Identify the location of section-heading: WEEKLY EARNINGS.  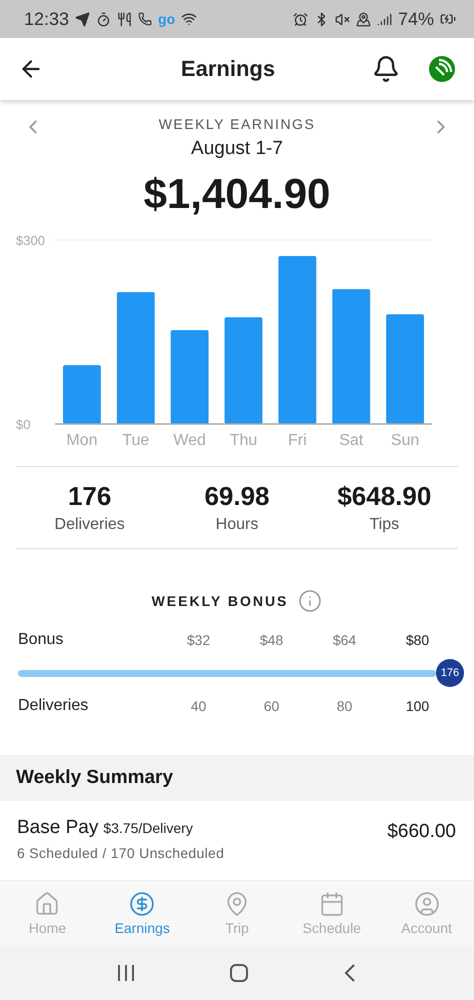
(237, 124).